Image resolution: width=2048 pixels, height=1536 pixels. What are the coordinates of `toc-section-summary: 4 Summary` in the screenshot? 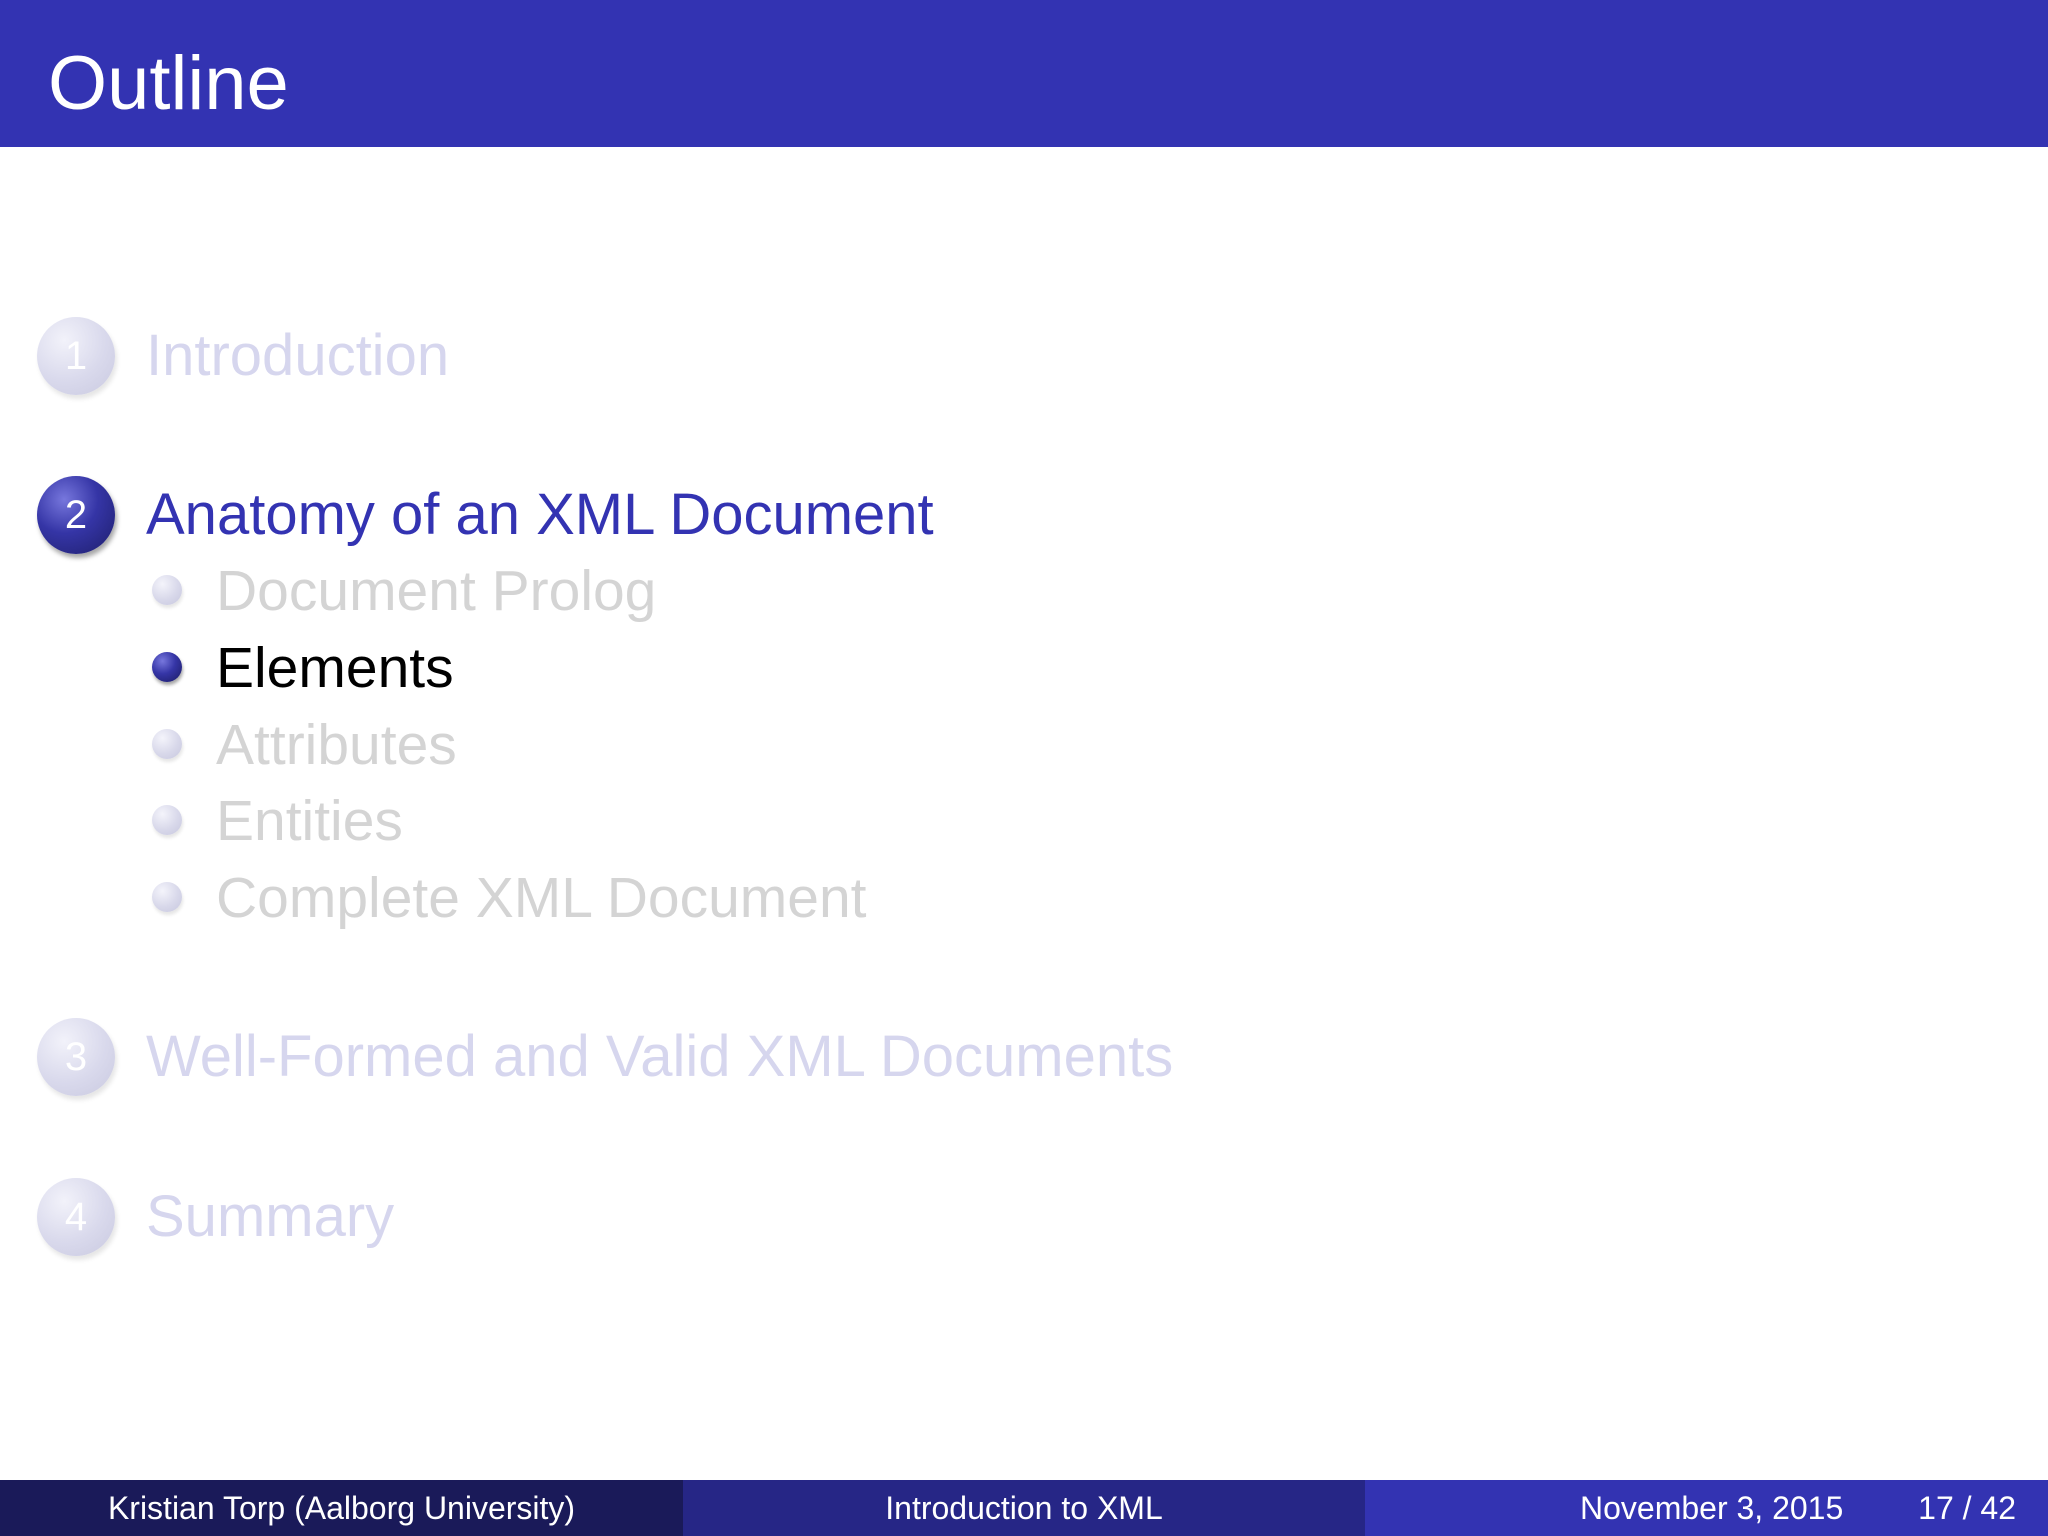 It's located at (1024, 1223).